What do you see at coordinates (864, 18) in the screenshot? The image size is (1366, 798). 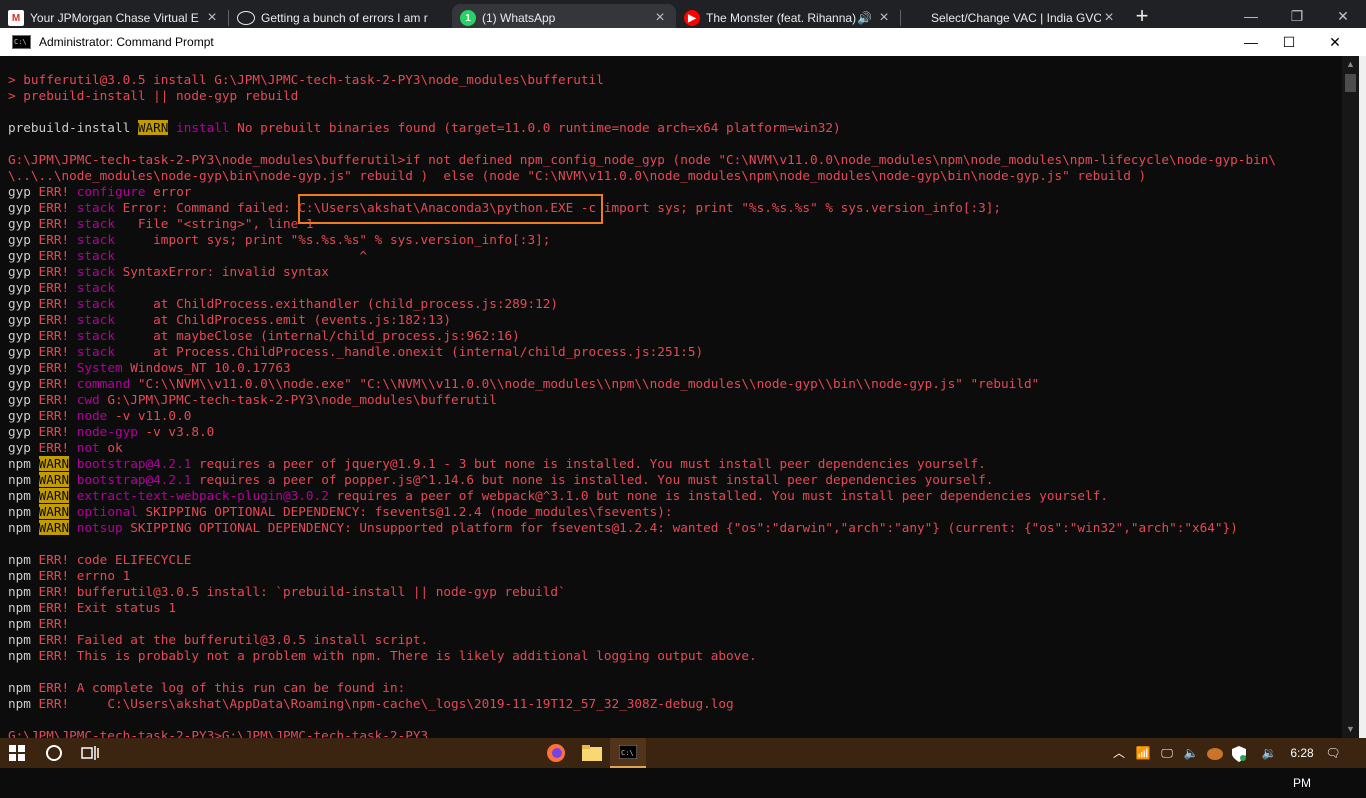 I see `speaker-icon: 🔊` at bounding box center [864, 18].